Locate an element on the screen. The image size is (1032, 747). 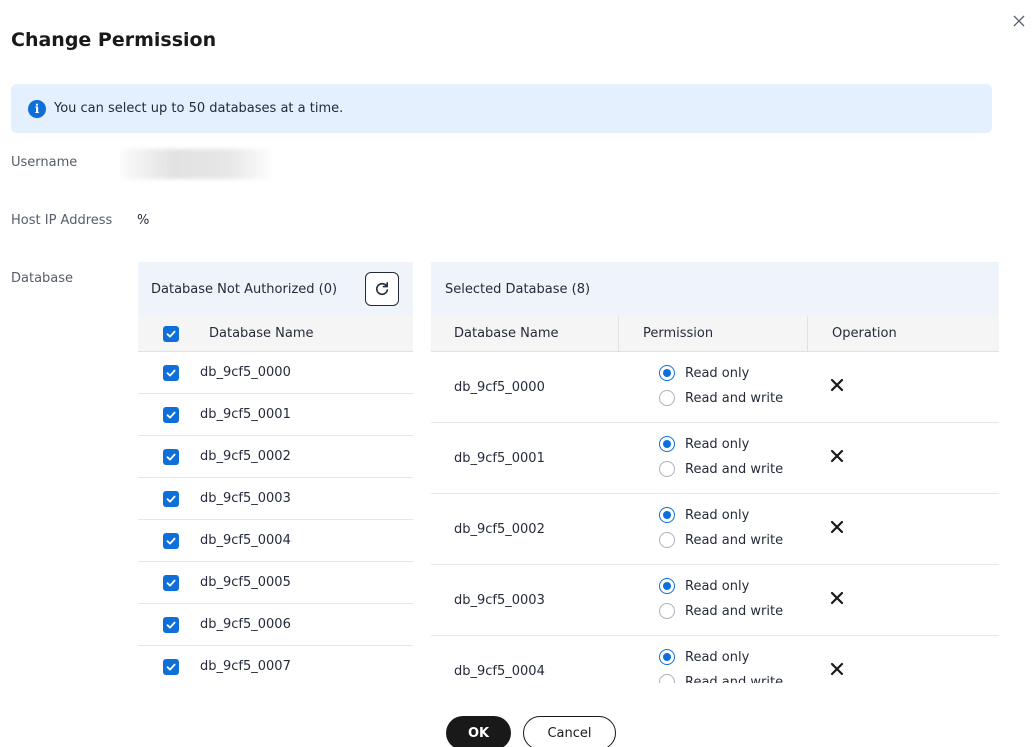
ok-button: OK is located at coordinates (478, 731).